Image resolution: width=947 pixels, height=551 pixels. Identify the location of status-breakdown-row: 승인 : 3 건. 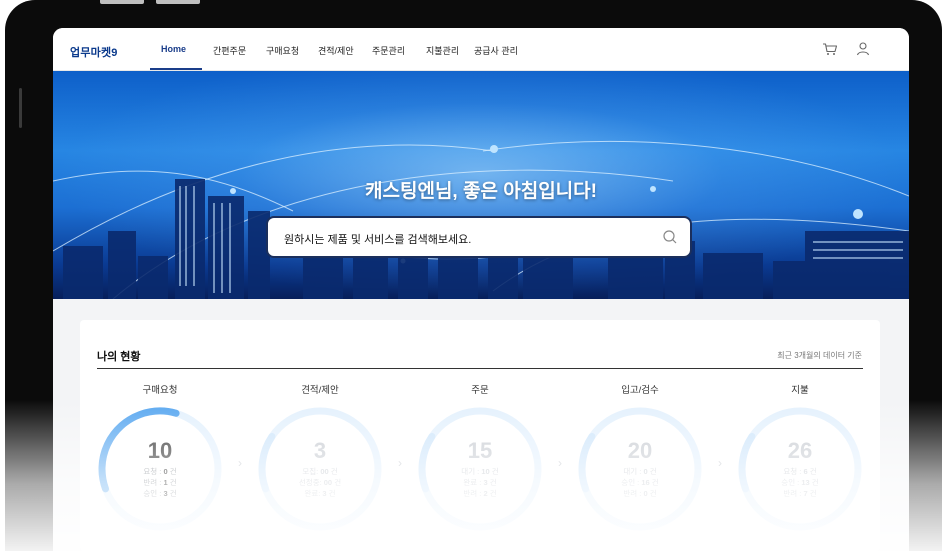
(160, 493).